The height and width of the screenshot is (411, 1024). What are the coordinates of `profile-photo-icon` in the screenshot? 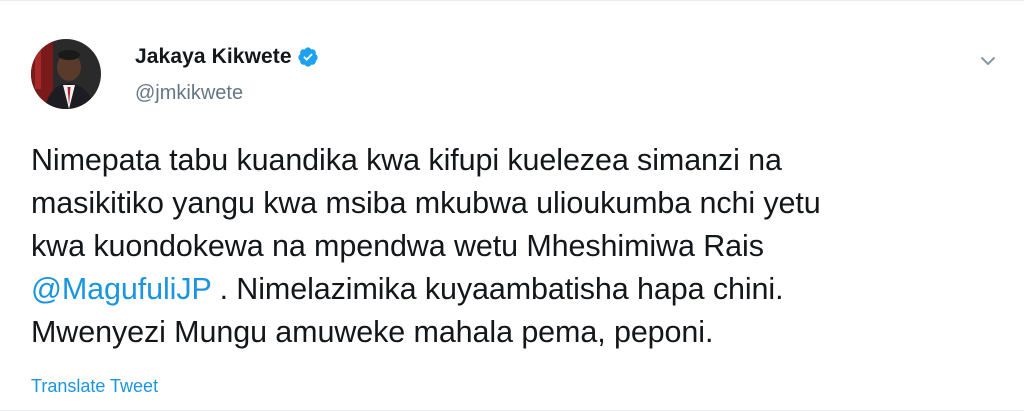 It's located at (66, 74).